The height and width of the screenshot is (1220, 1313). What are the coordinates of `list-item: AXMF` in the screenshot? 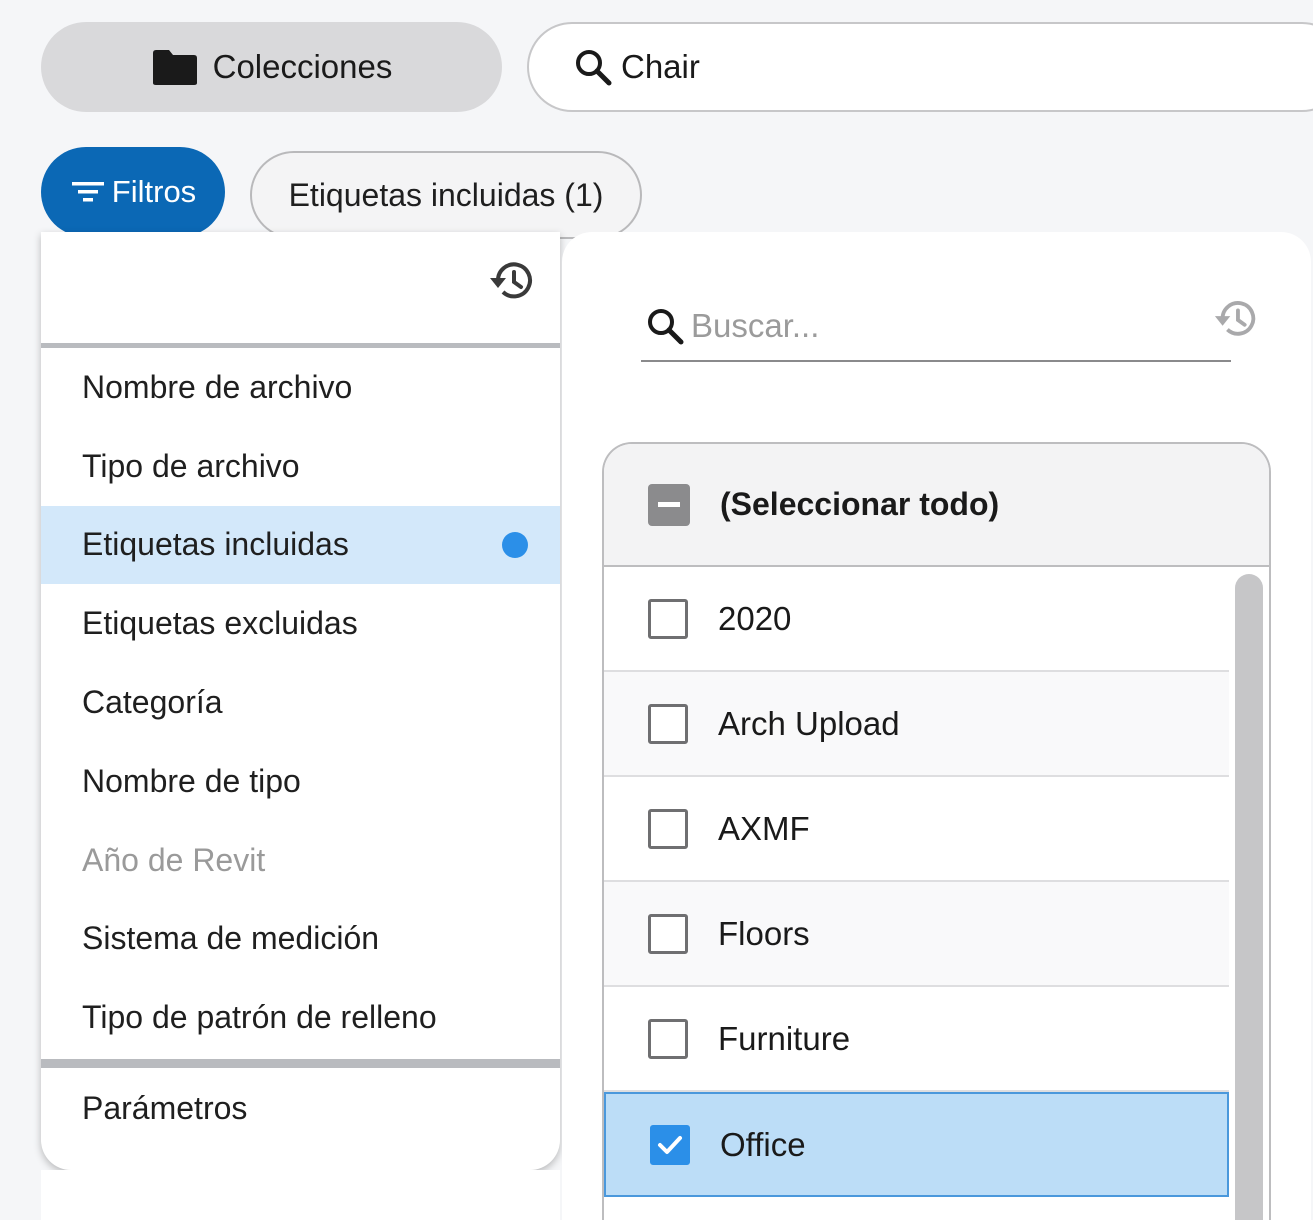 It's located at (916, 829).